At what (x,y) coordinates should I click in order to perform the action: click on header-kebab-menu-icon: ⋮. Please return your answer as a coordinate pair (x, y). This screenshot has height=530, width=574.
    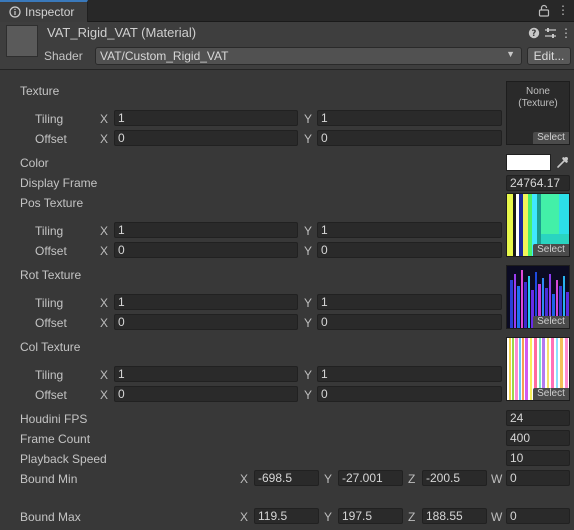
    Looking at the image, I should click on (566, 33).